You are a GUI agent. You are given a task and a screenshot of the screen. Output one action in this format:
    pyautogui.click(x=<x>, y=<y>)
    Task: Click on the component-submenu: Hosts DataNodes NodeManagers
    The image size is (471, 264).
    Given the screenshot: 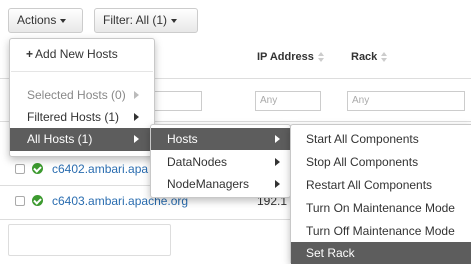 What is the action you would take?
    pyautogui.click(x=220, y=161)
    